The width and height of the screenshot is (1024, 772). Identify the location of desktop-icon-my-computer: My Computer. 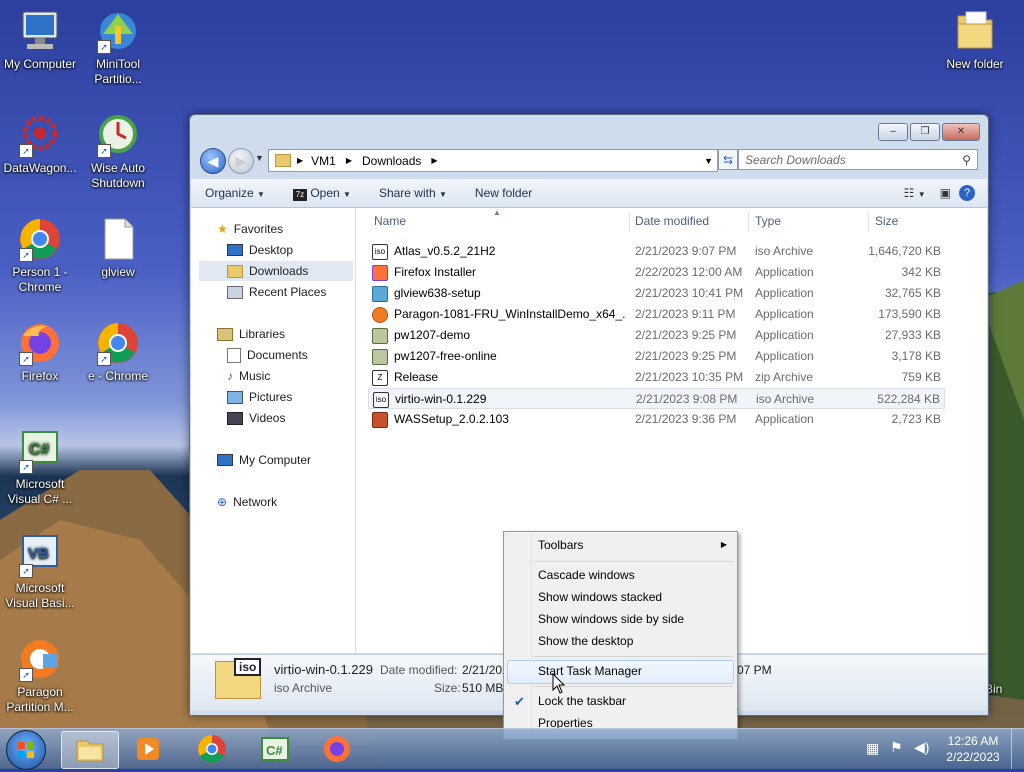
(40, 40).